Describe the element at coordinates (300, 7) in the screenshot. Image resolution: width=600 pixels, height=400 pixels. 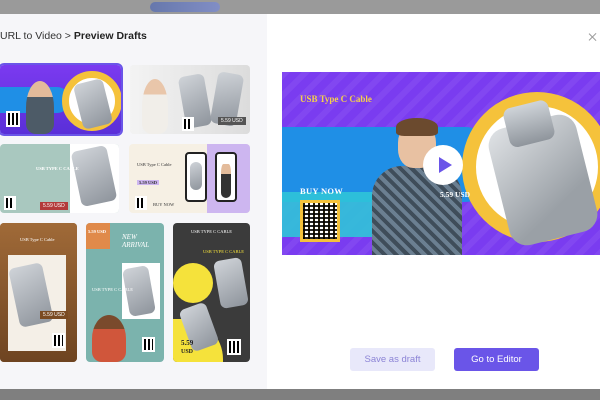
I see `backdrop-top` at that location.